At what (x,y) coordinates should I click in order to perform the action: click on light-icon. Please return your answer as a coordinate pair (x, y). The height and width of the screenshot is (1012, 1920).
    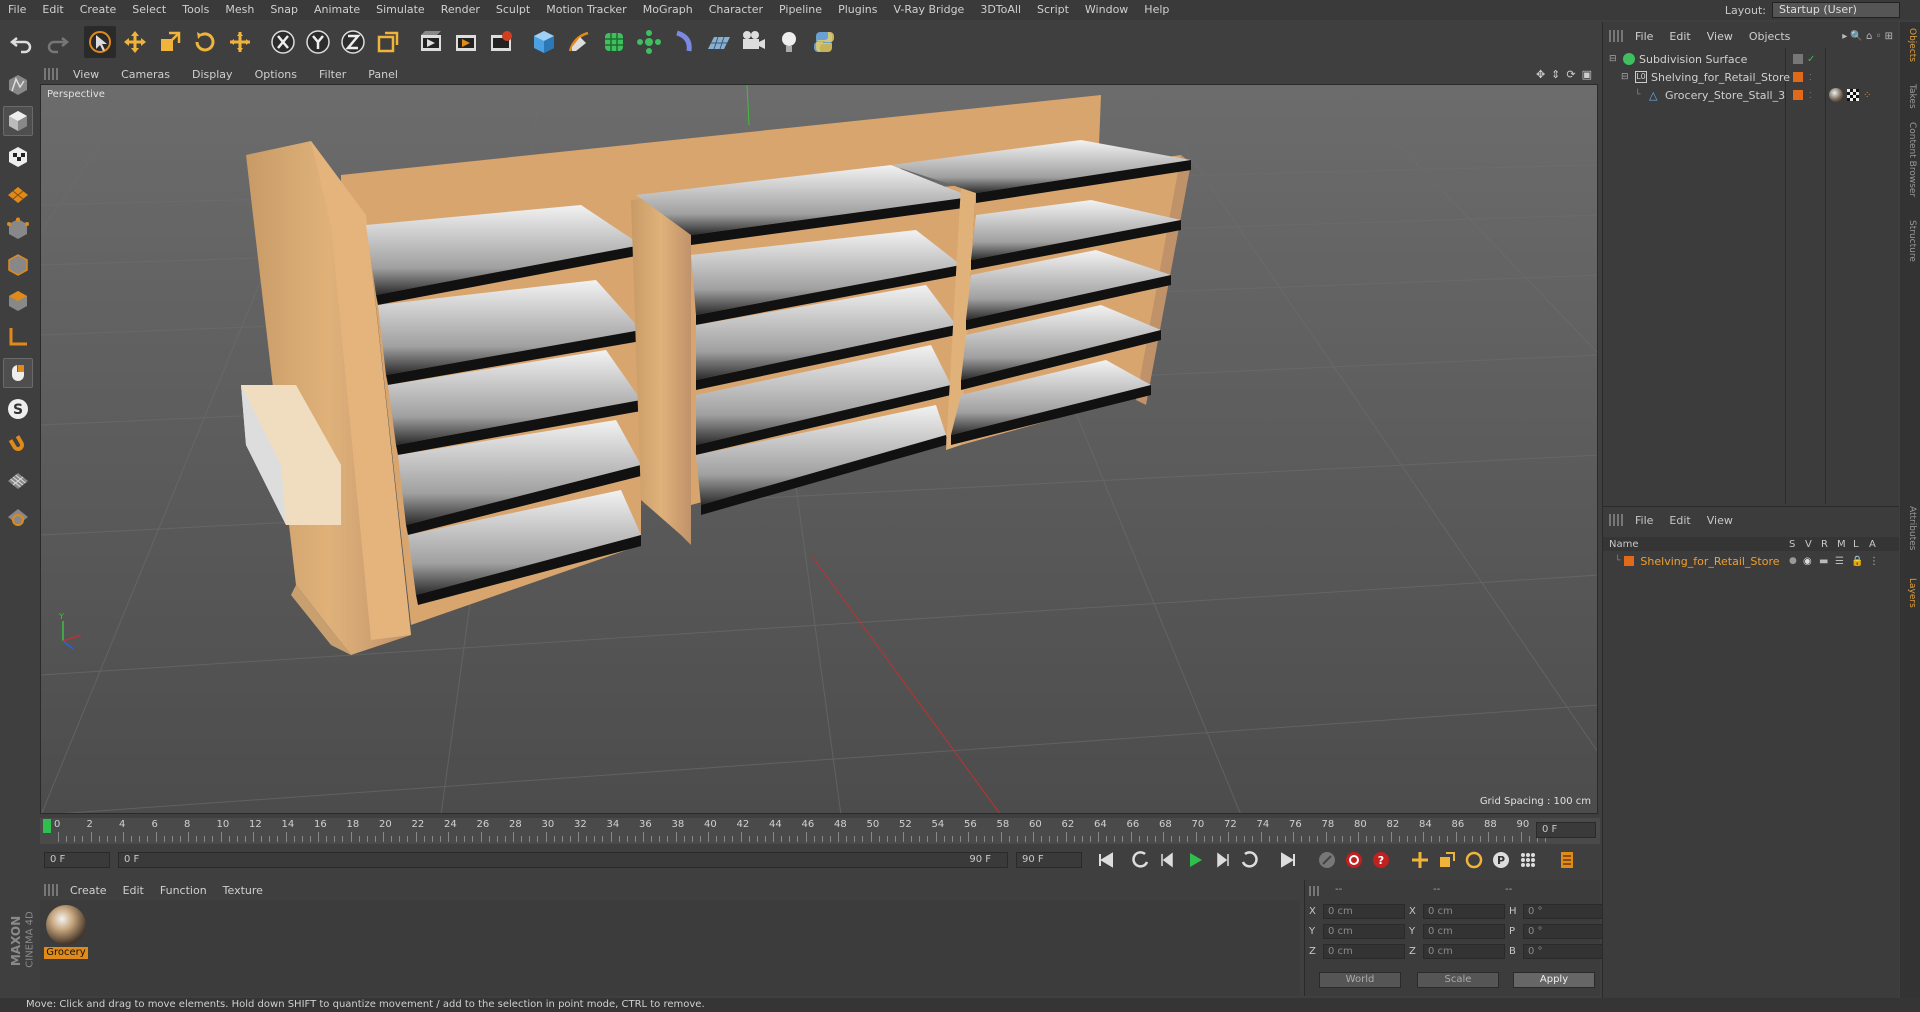
    Looking at the image, I should click on (789, 42).